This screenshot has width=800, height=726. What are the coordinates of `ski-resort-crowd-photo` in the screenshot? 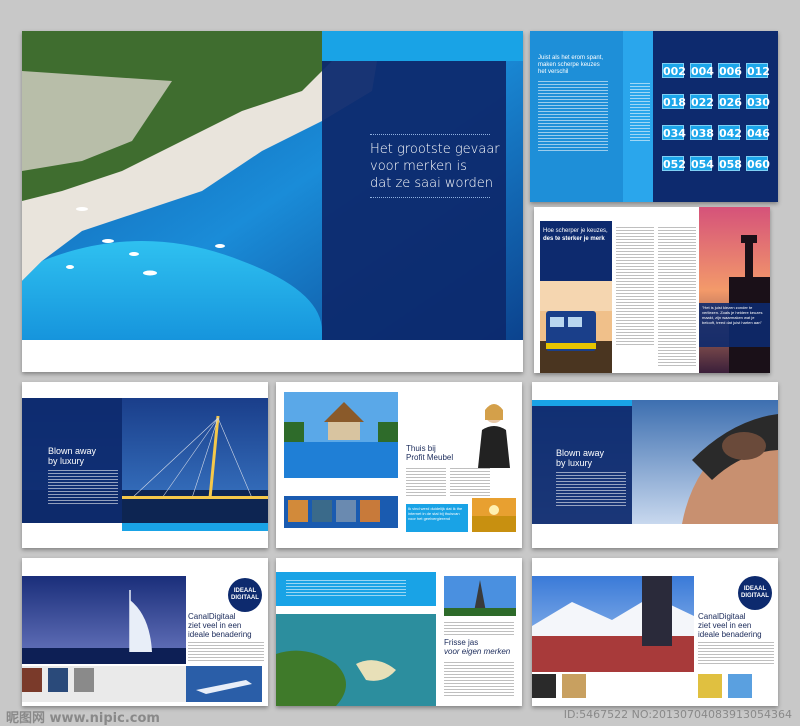 It's located at (613, 624).